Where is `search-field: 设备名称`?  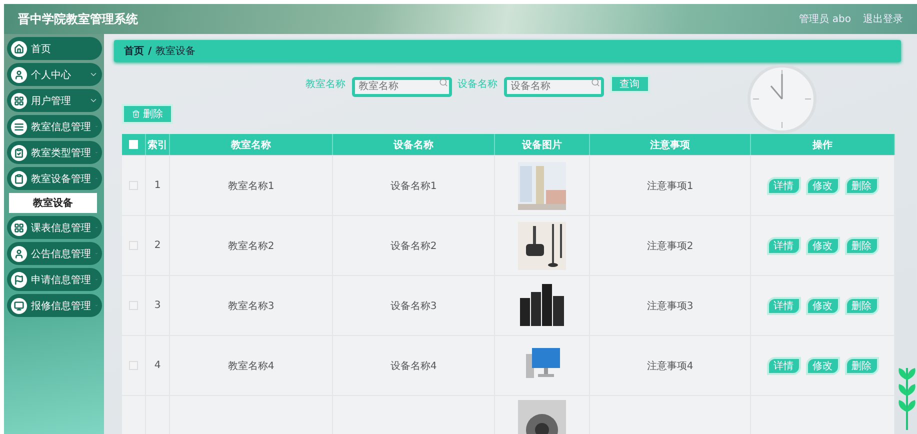
search-field: 设备名称 is located at coordinates (554, 86).